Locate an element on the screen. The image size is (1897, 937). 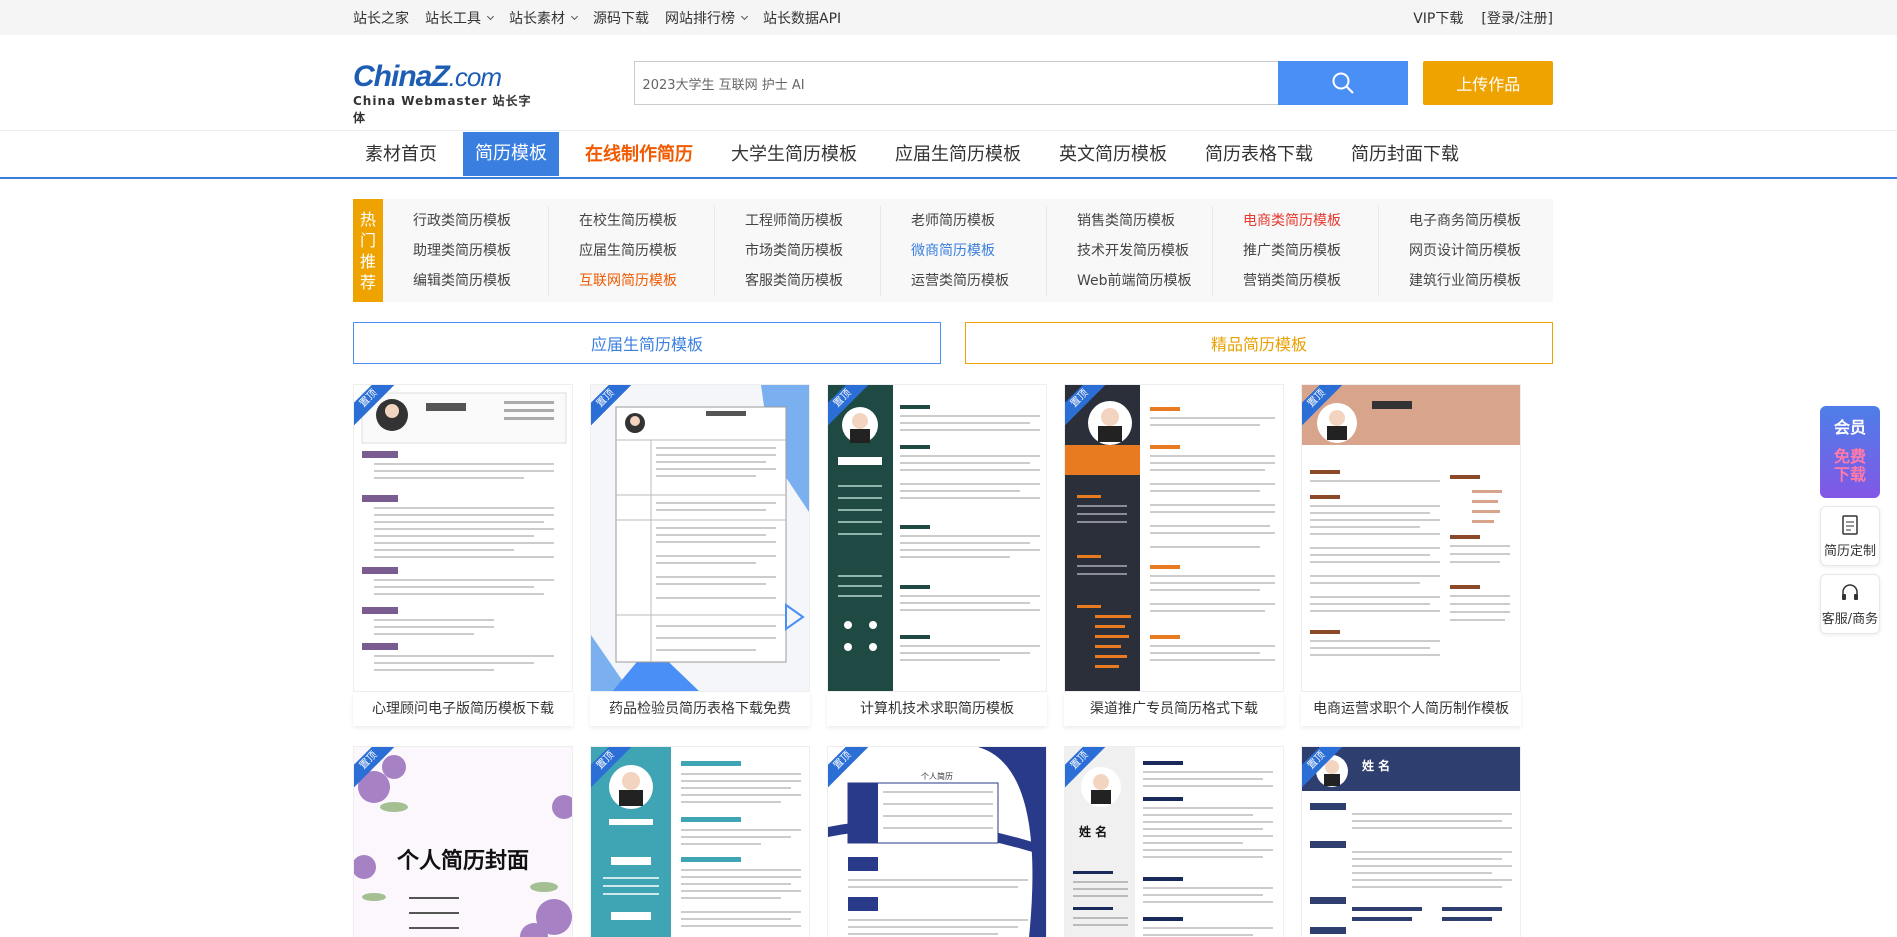
resume-preview-brown is located at coordinates (1411, 520).